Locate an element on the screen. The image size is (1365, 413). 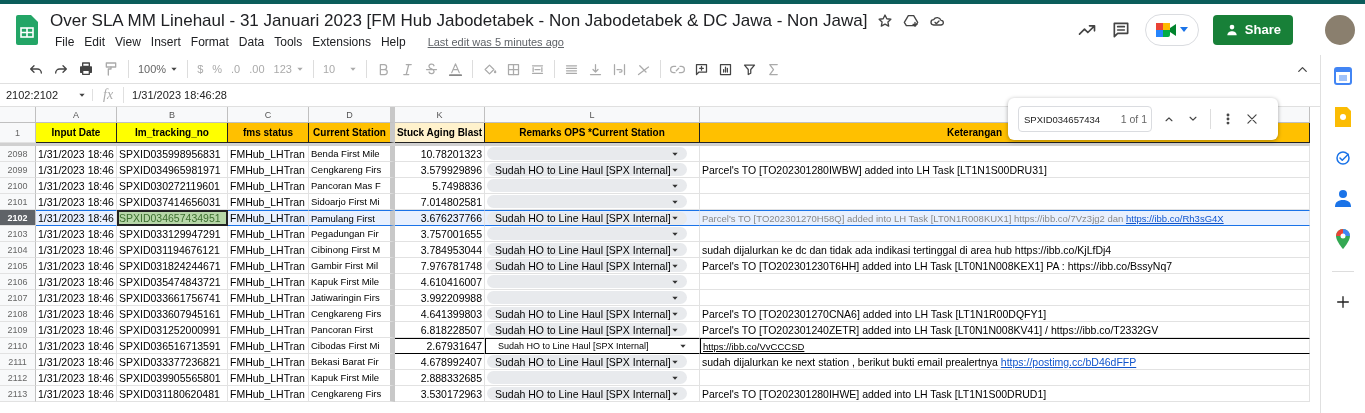
add-comment-icon is located at coordinates (702, 69).